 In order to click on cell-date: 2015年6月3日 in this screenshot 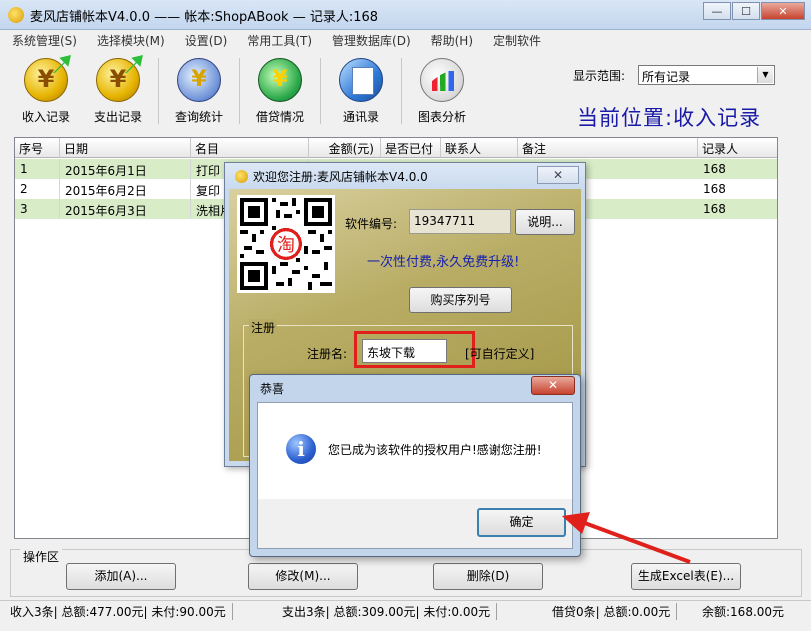, I will do `click(125, 209)`.